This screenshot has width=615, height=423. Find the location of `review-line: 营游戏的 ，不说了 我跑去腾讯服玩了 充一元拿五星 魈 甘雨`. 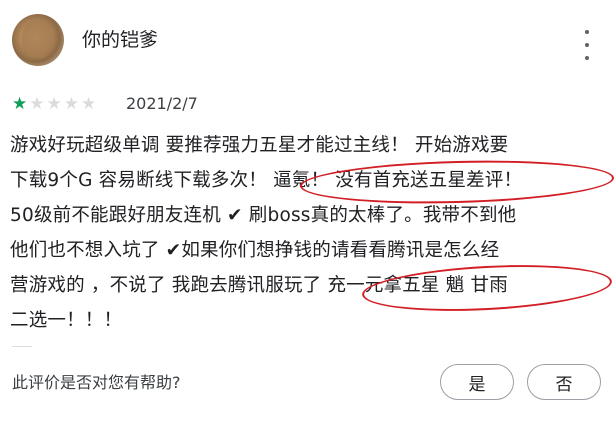

review-line: 营游戏的 ，不说了 我跑去腾讯服玩了 充一元拿五星 魈 甘雨 is located at coordinates (259, 285).